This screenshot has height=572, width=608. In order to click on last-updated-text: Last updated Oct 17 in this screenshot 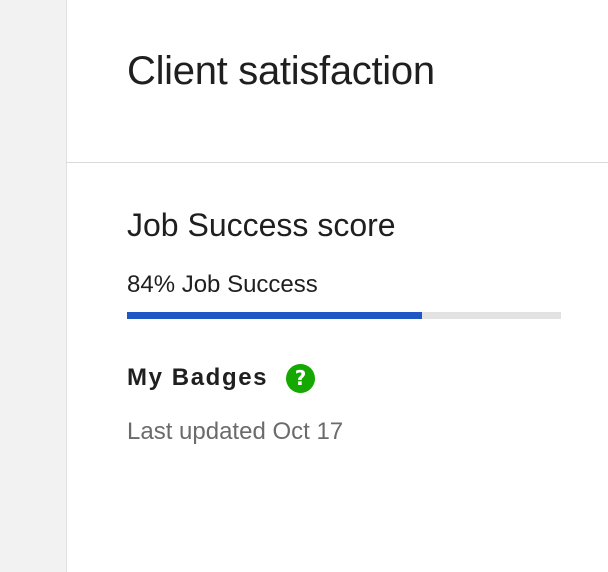, I will do `click(235, 431)`.